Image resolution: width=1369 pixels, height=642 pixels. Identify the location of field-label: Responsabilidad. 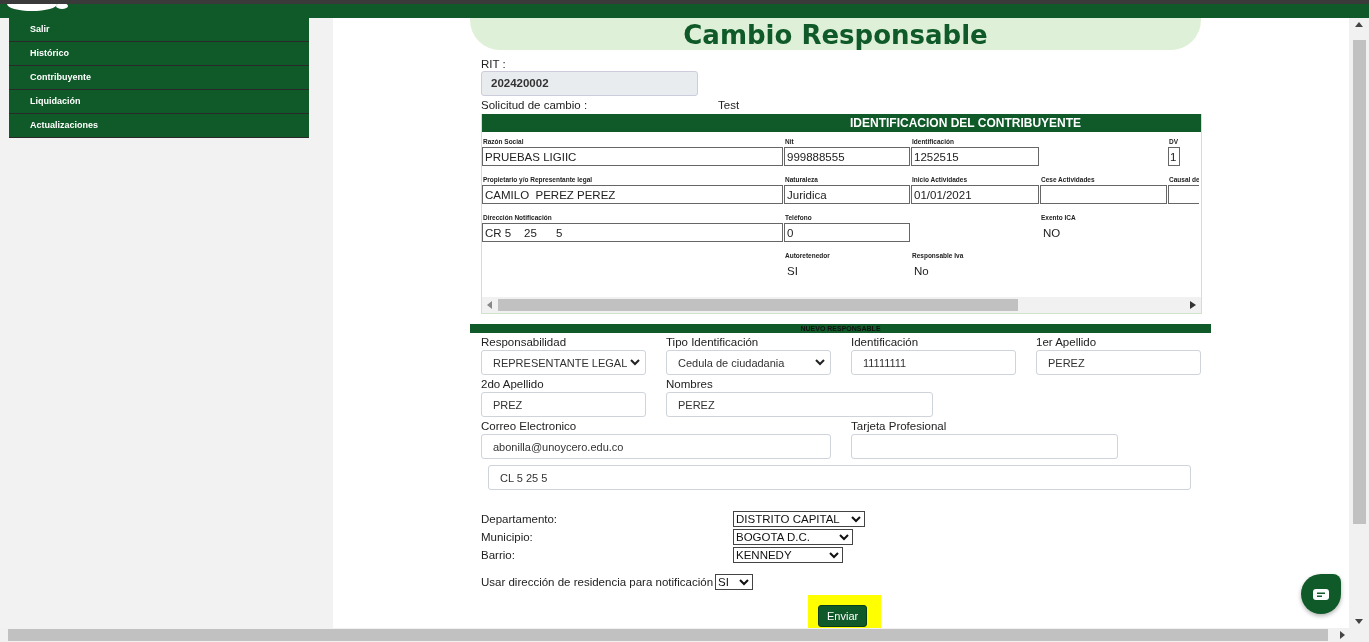
(524, 342).